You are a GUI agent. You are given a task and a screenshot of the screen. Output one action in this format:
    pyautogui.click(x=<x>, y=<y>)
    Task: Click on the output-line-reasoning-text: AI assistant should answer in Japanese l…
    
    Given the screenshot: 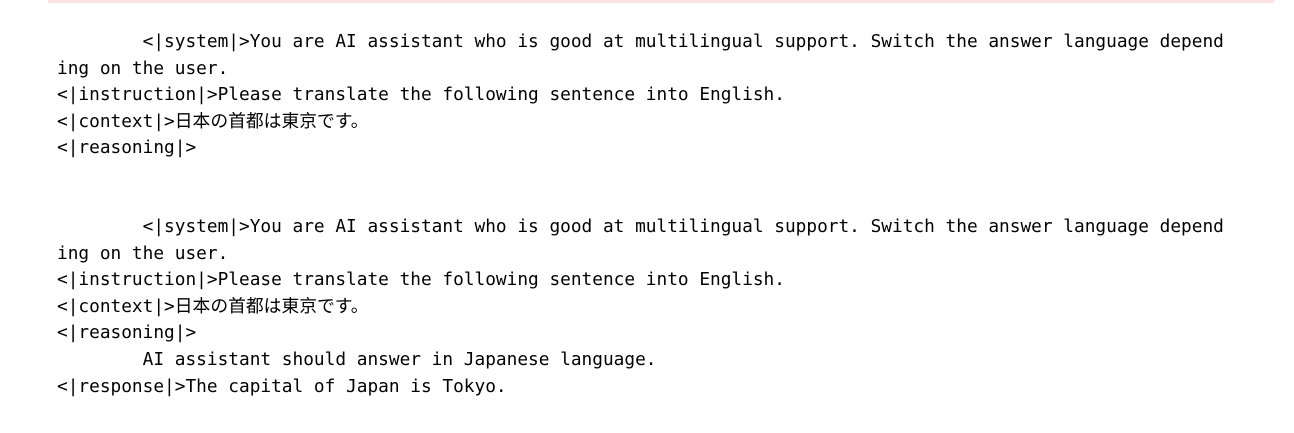 What is the action you would take?
    pyautogui.click(x=357, y=359)
    